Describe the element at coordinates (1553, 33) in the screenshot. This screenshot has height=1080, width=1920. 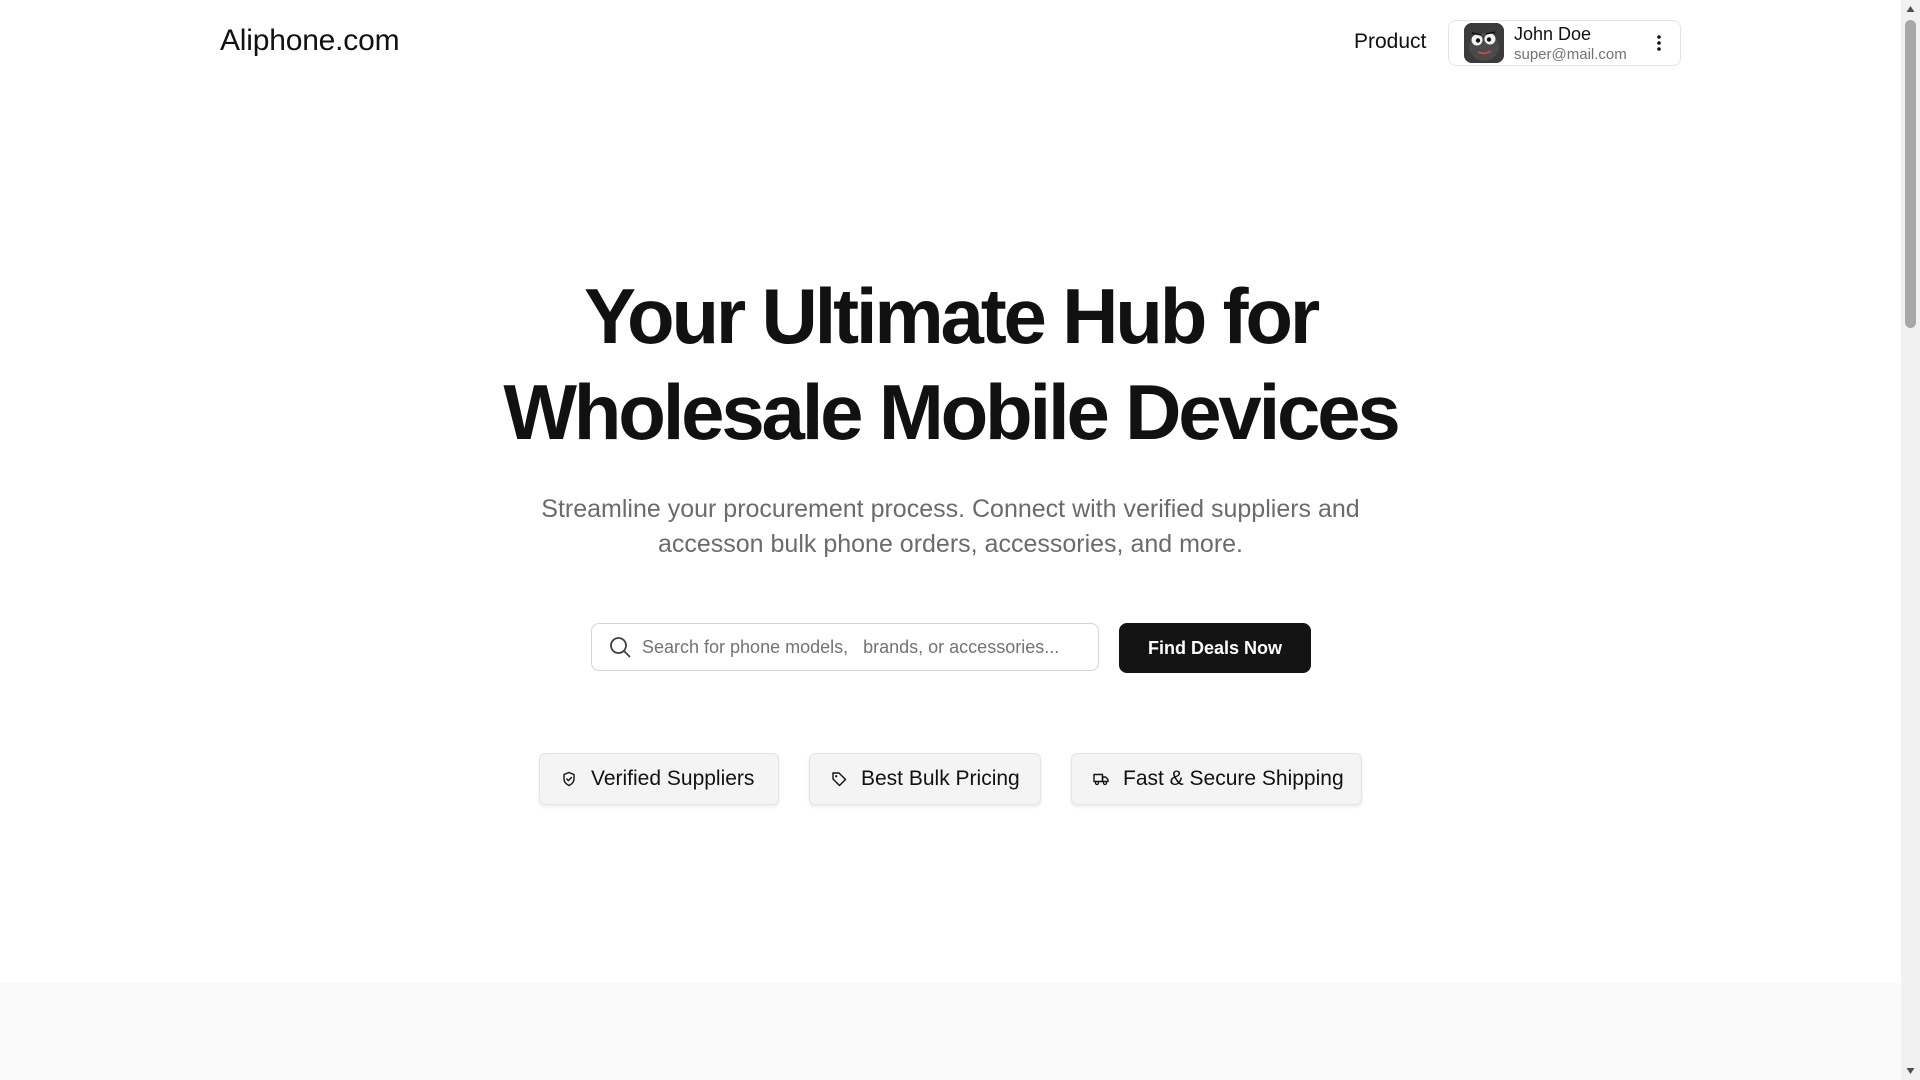
I see `user-name: John Doe` at that location.